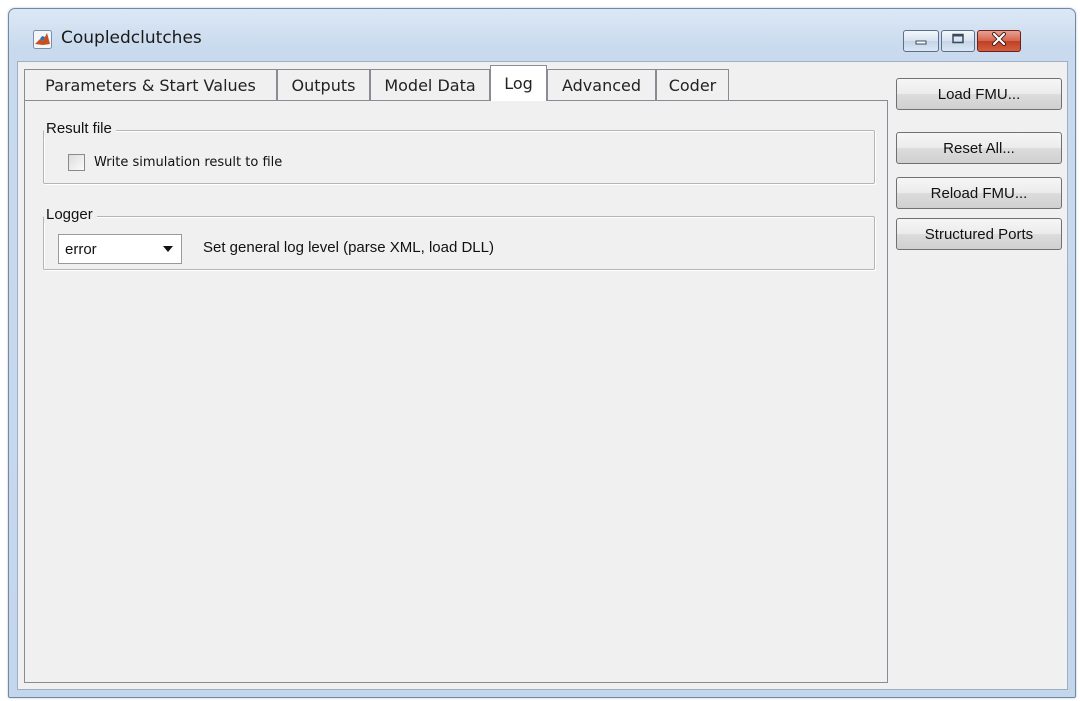  I want to click on tab-coder: Coder, so click(692, 84).